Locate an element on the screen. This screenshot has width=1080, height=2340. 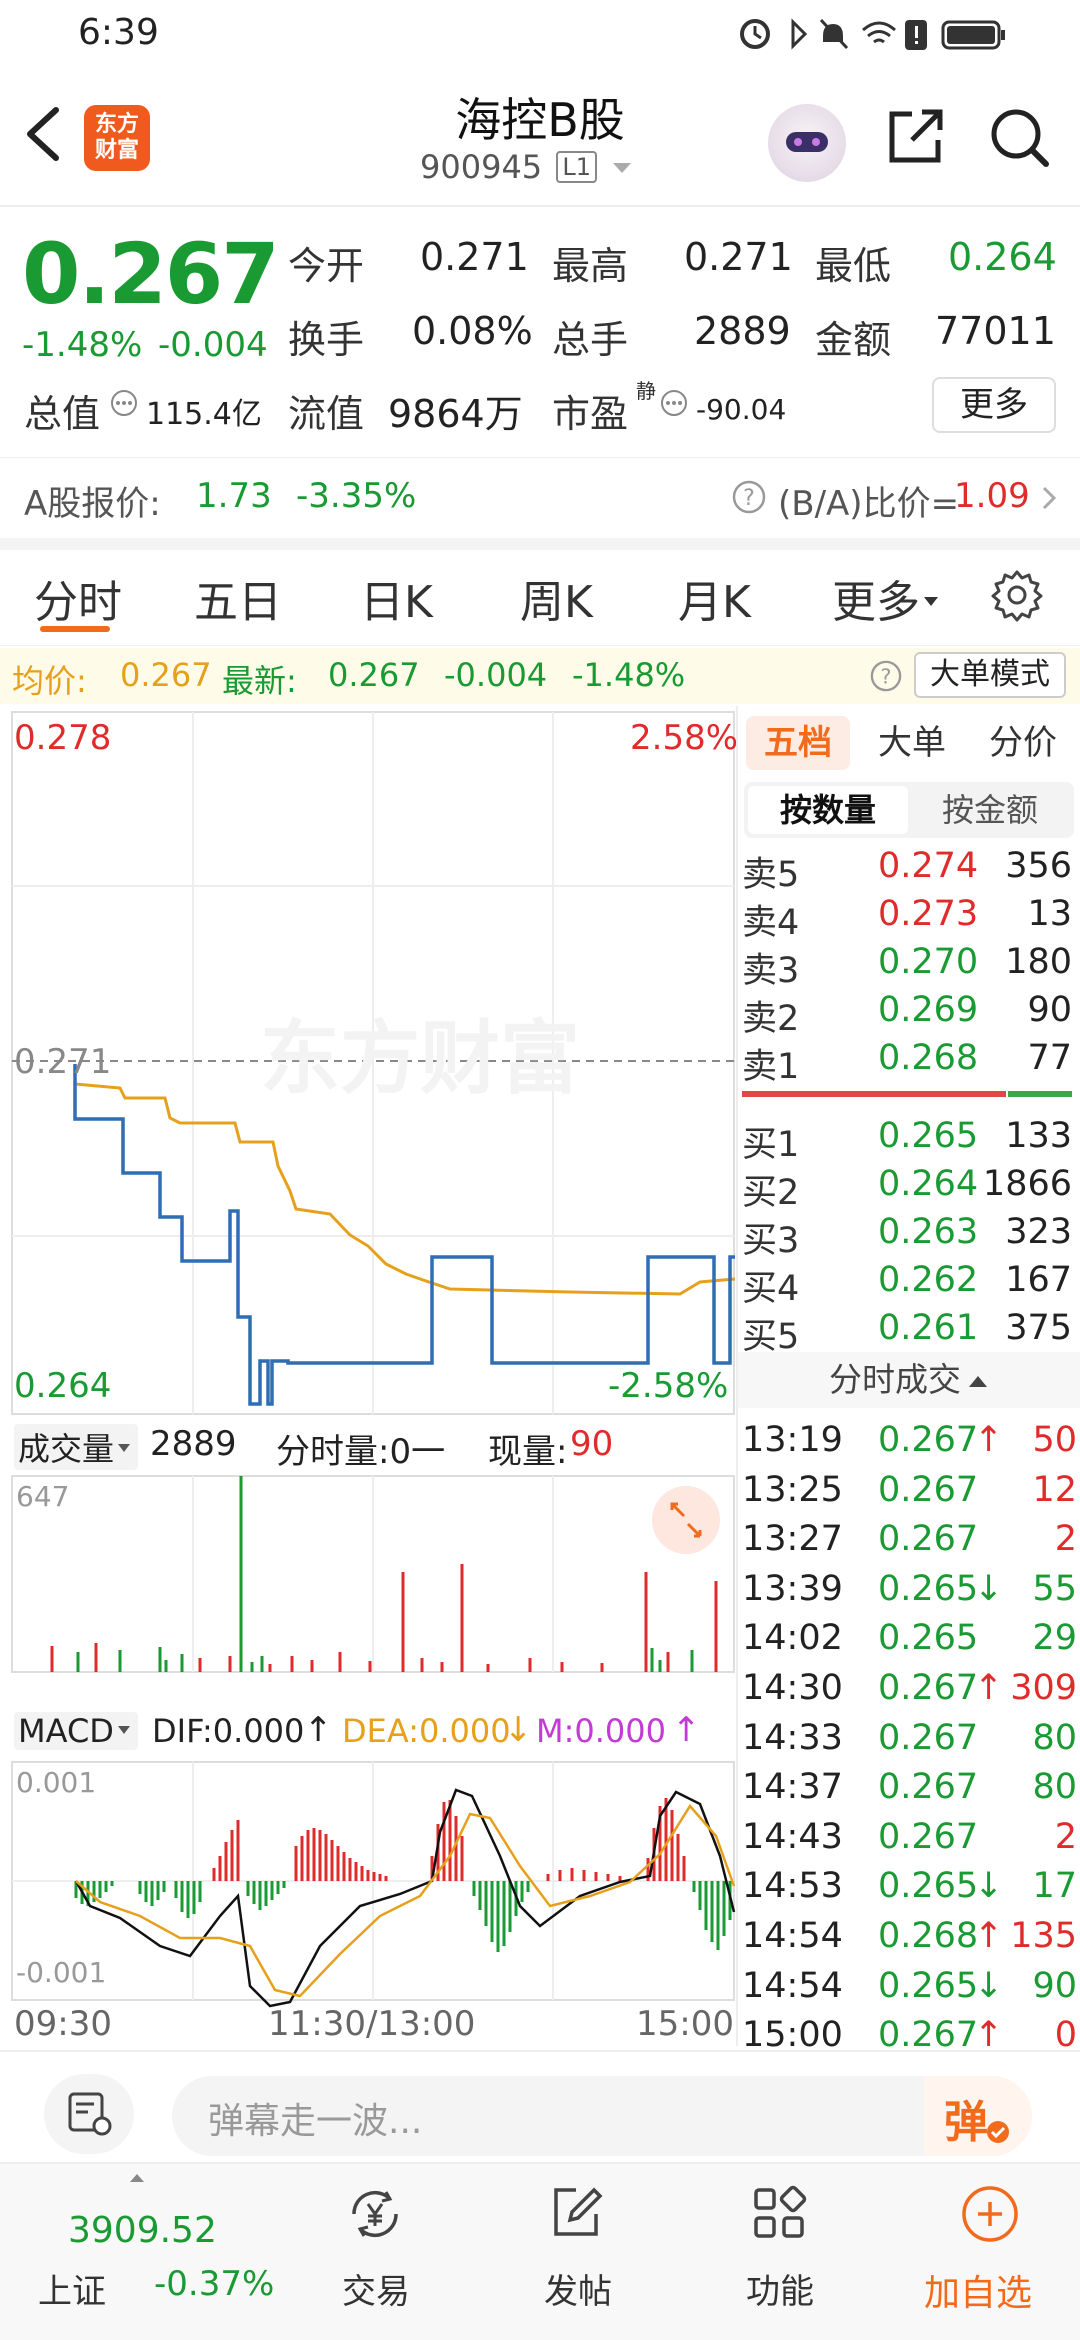
bid-price: 0.261 is located at coordinates (928, 1328).